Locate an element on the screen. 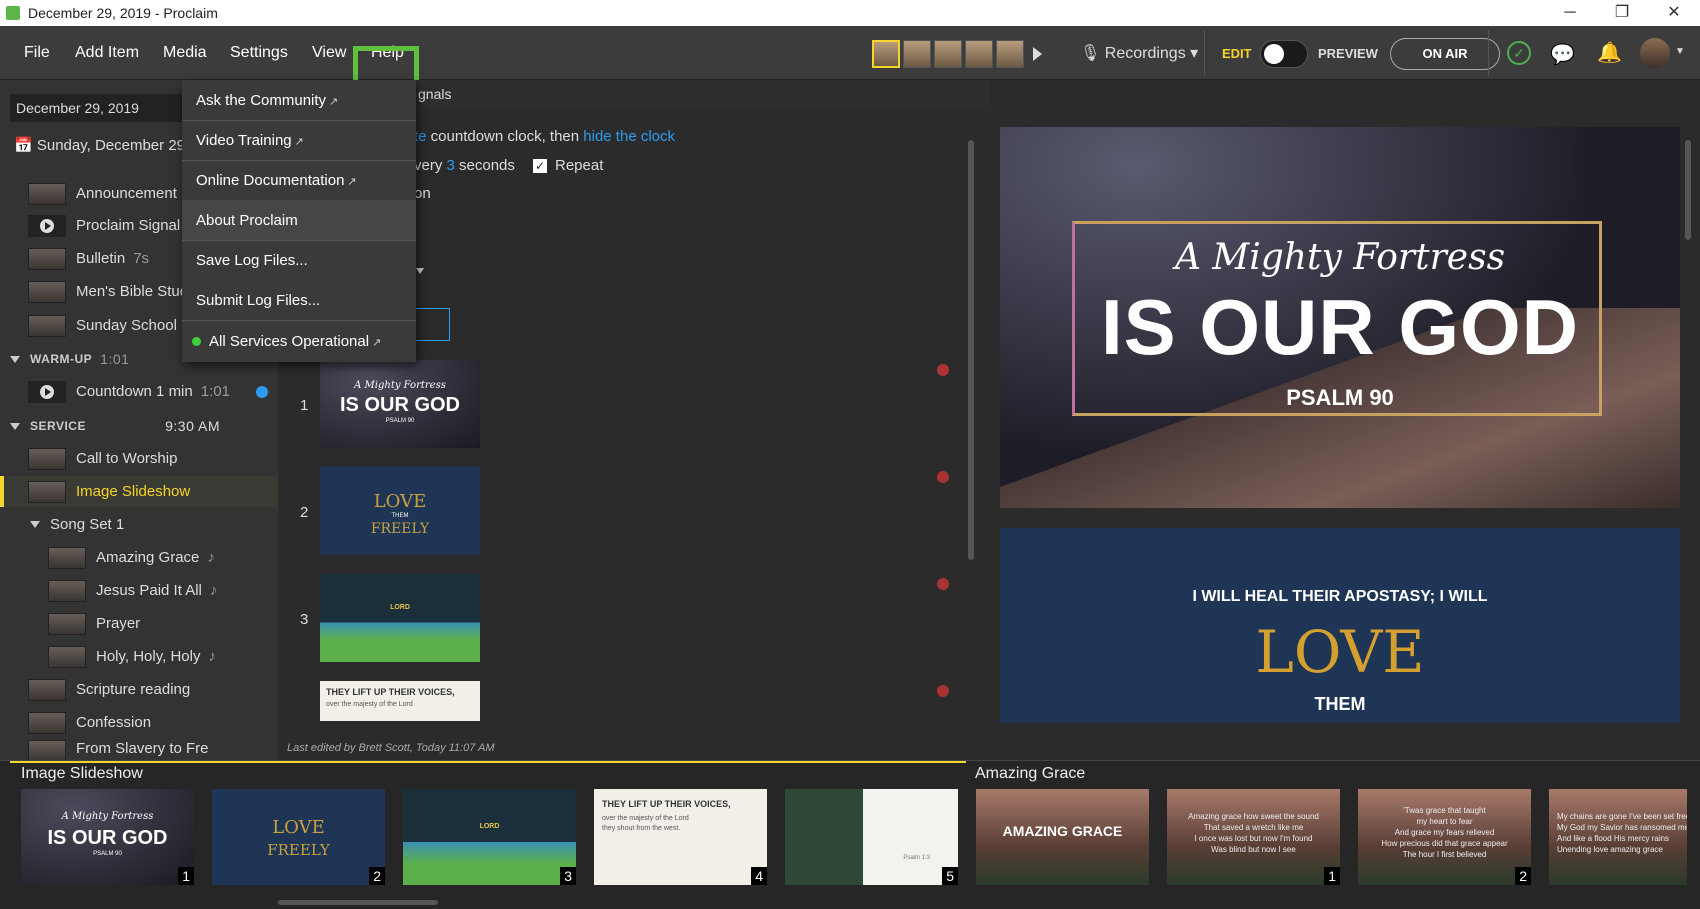 The image size is (1700, 909). service-date: 📅 Sunday, December 29 is located at coordinates (99, 145).